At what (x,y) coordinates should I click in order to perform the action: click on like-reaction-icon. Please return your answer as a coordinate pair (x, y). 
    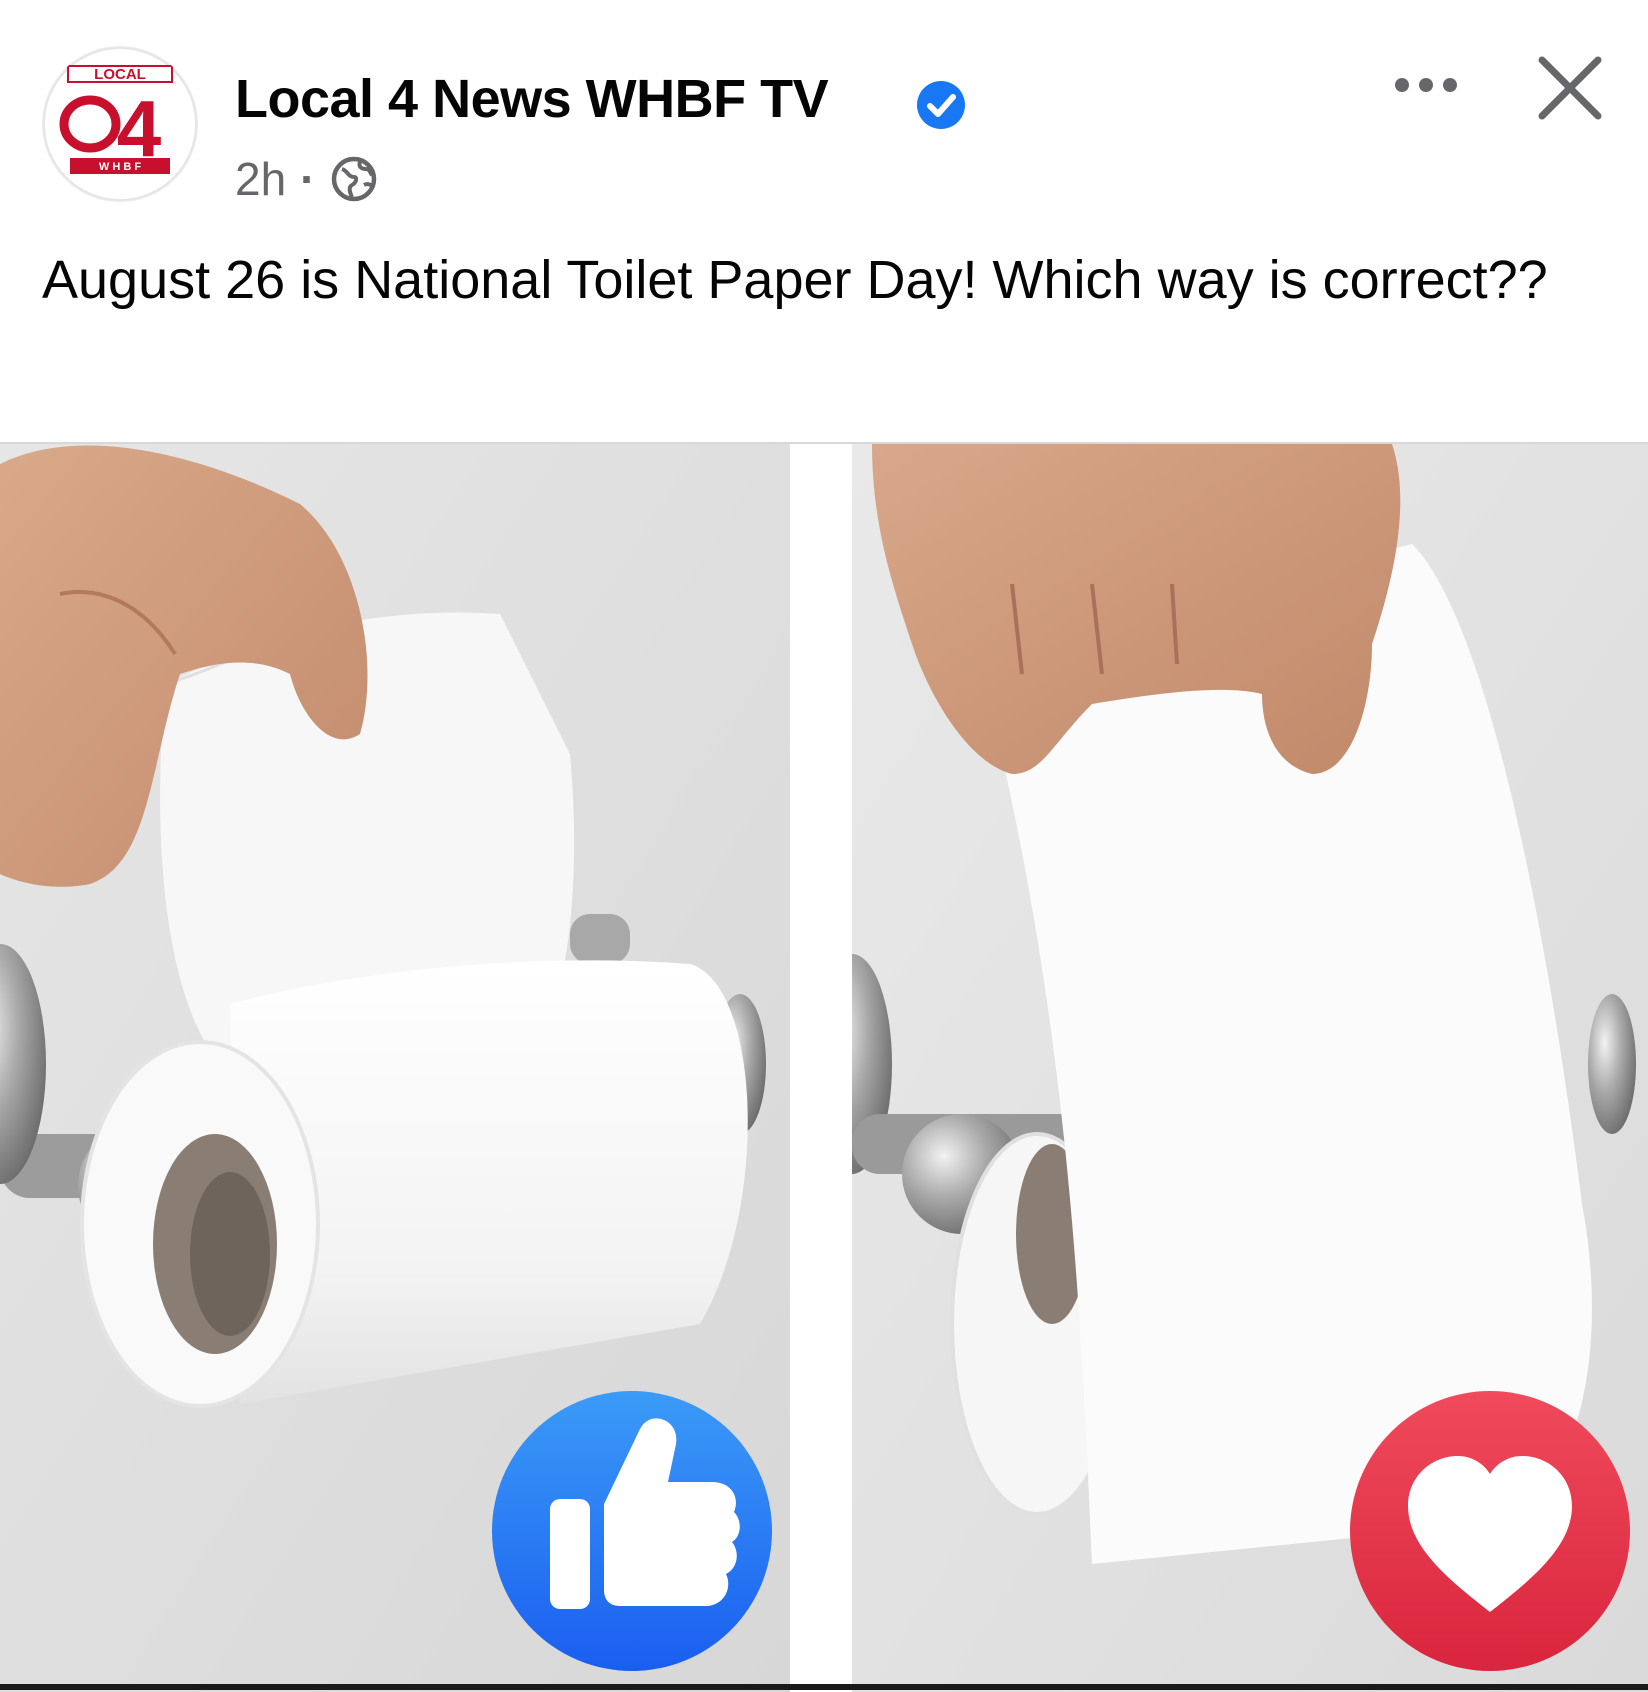
    Looking at the image, I should click on (632, 1531).